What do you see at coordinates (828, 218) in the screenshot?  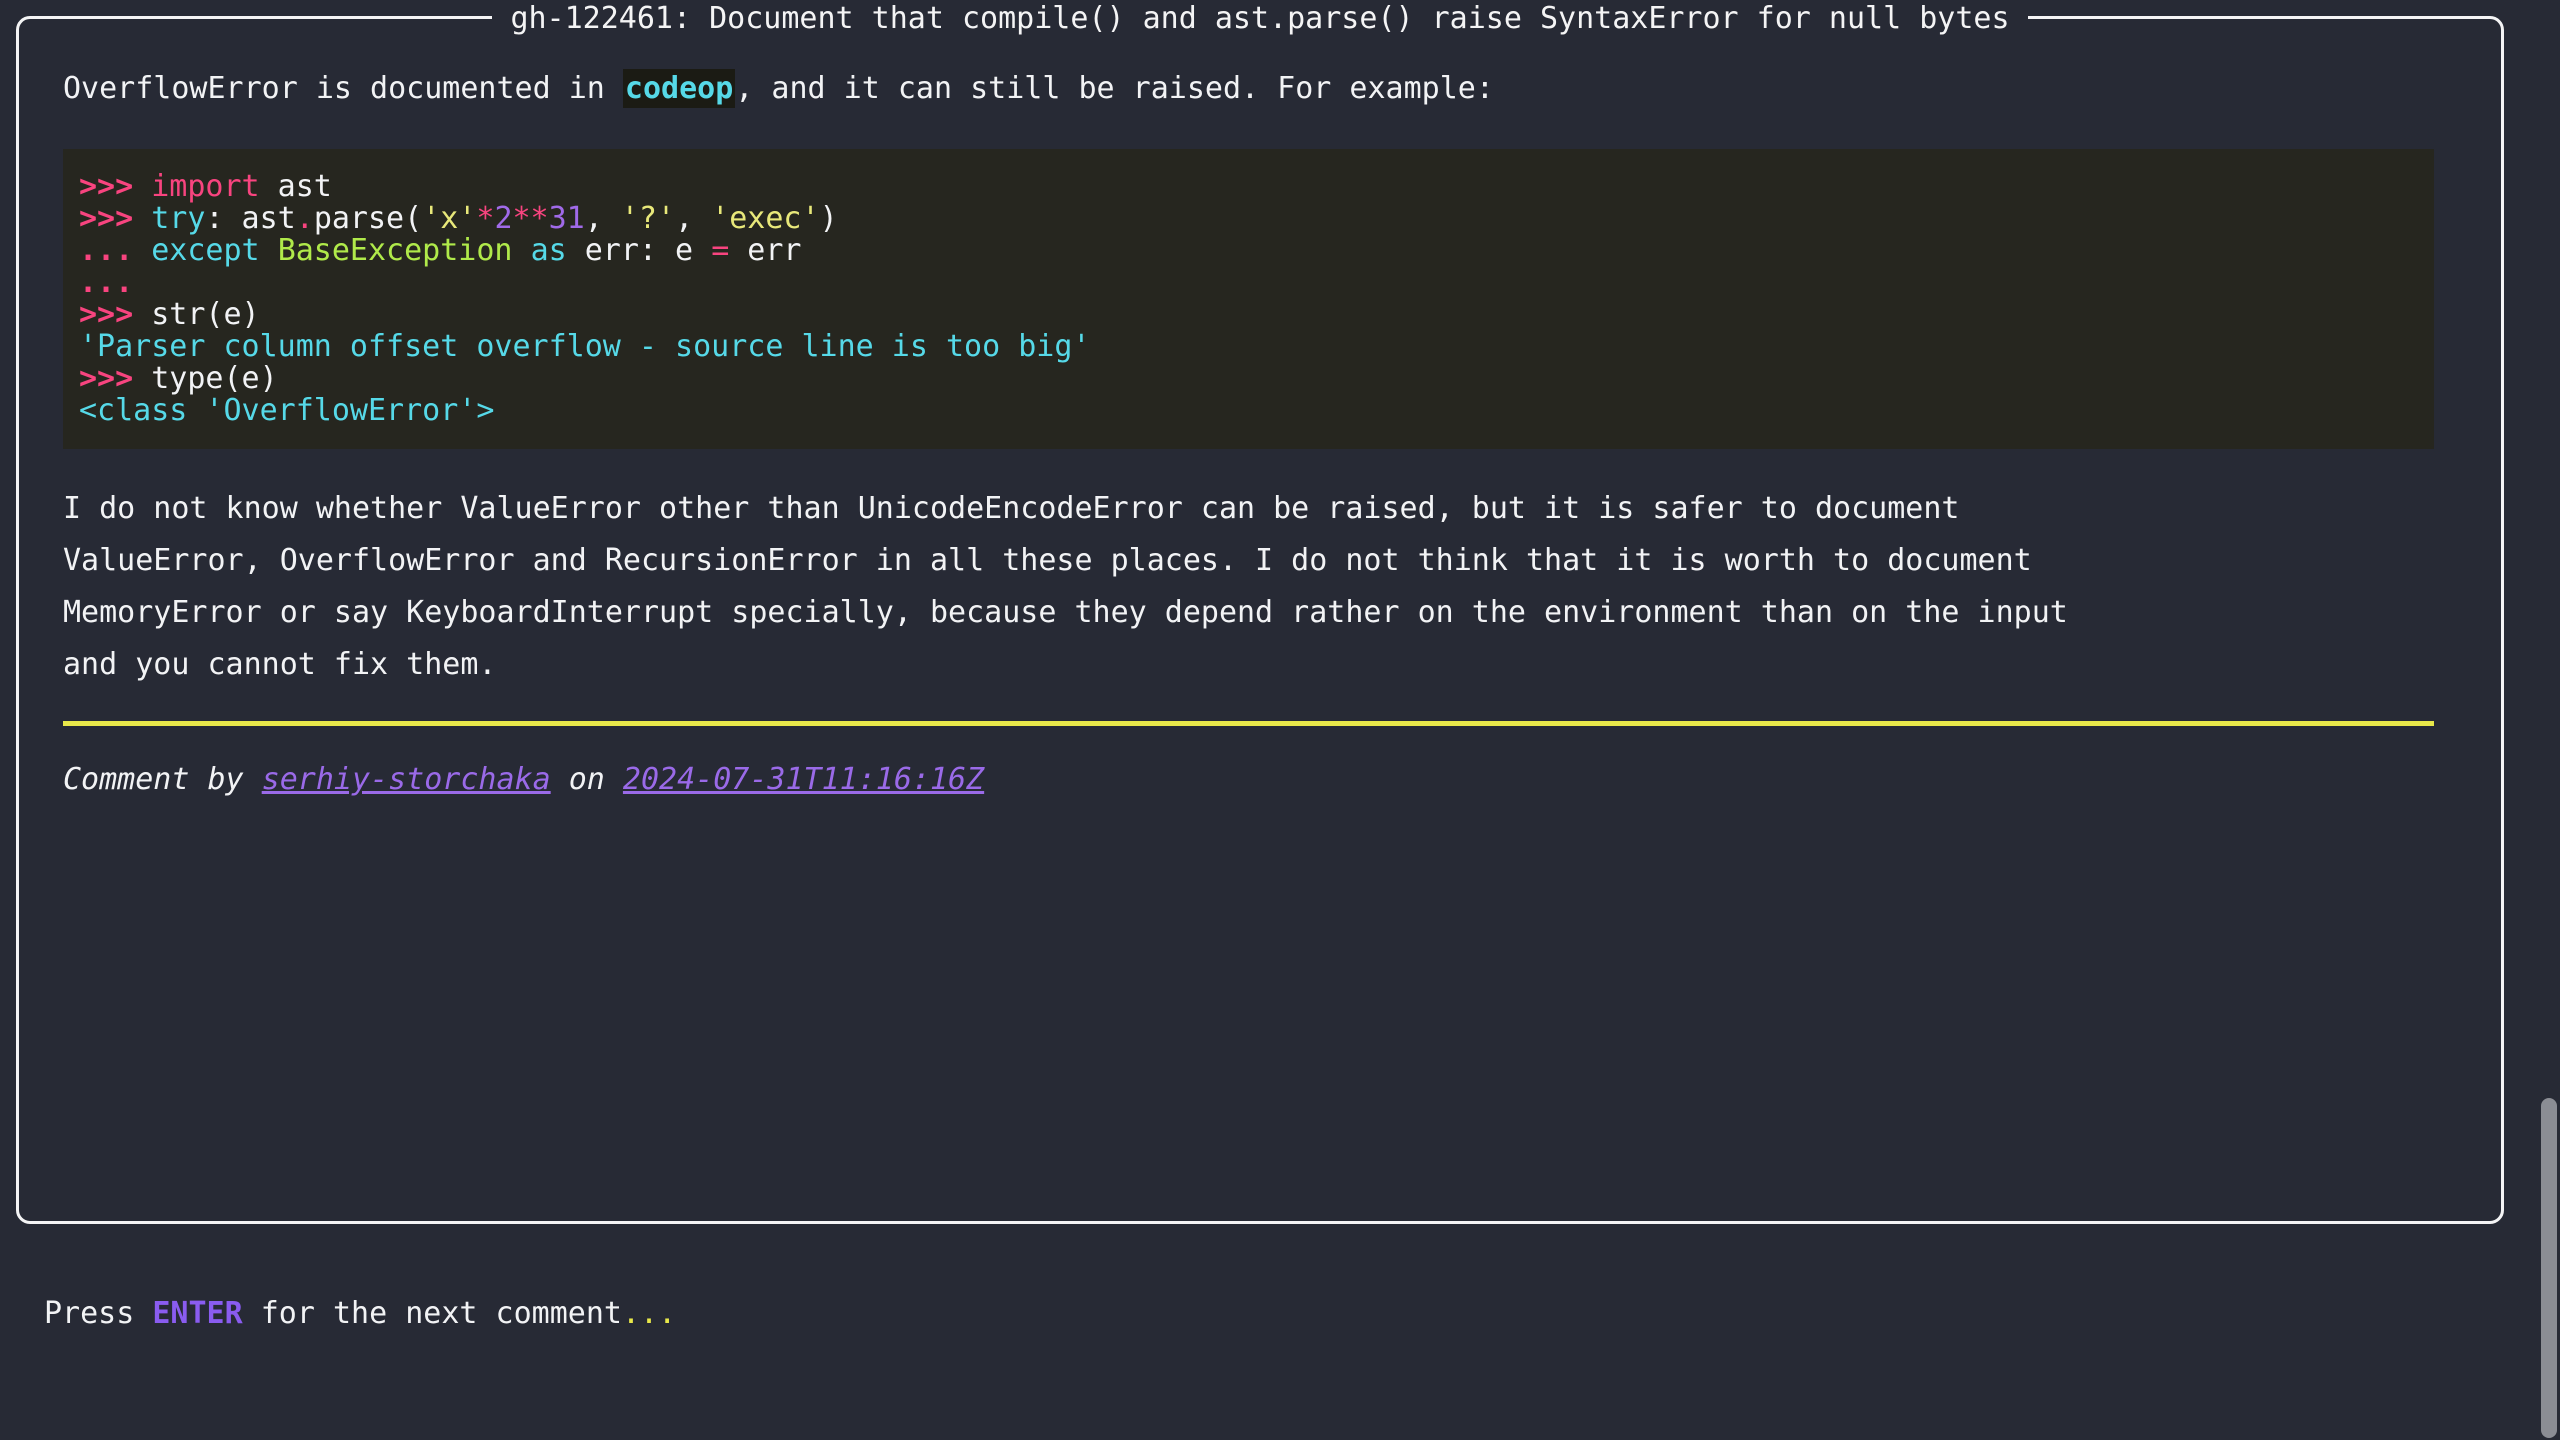 I see `code-token: )` at bounding box center [828, 218].